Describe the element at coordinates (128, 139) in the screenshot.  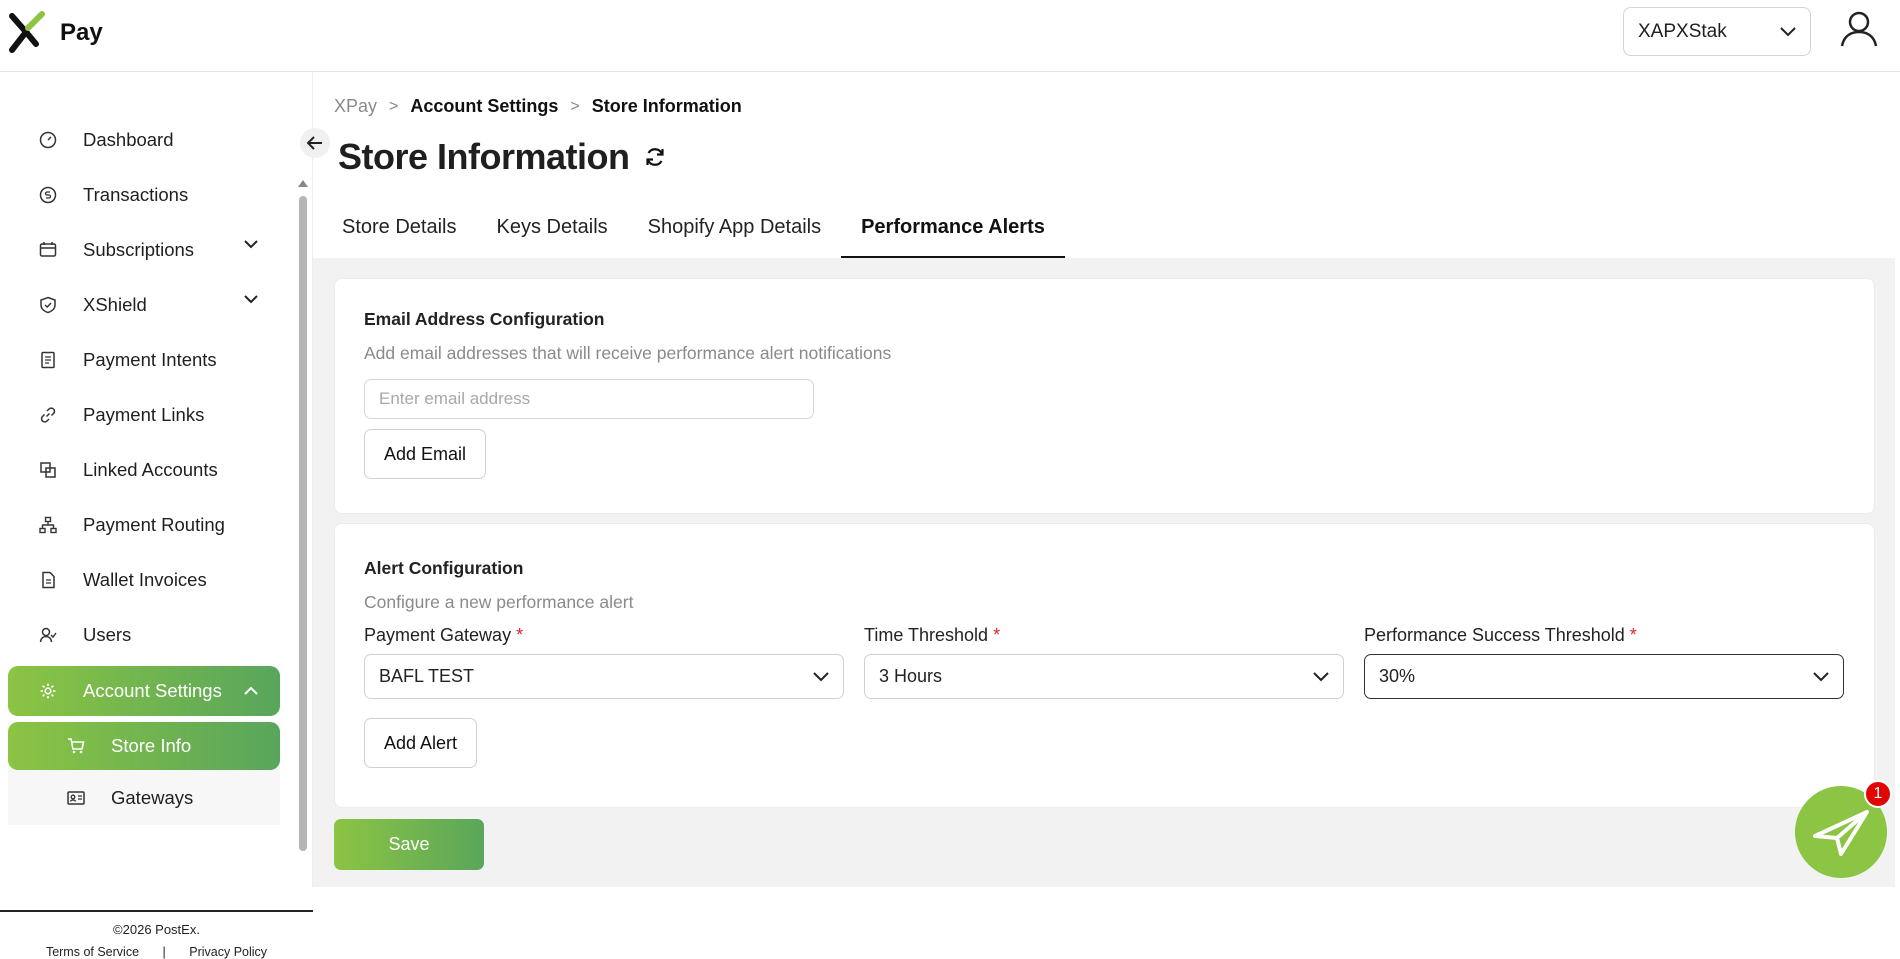
I see `sidebar-item-label: Dashboard` at that location.